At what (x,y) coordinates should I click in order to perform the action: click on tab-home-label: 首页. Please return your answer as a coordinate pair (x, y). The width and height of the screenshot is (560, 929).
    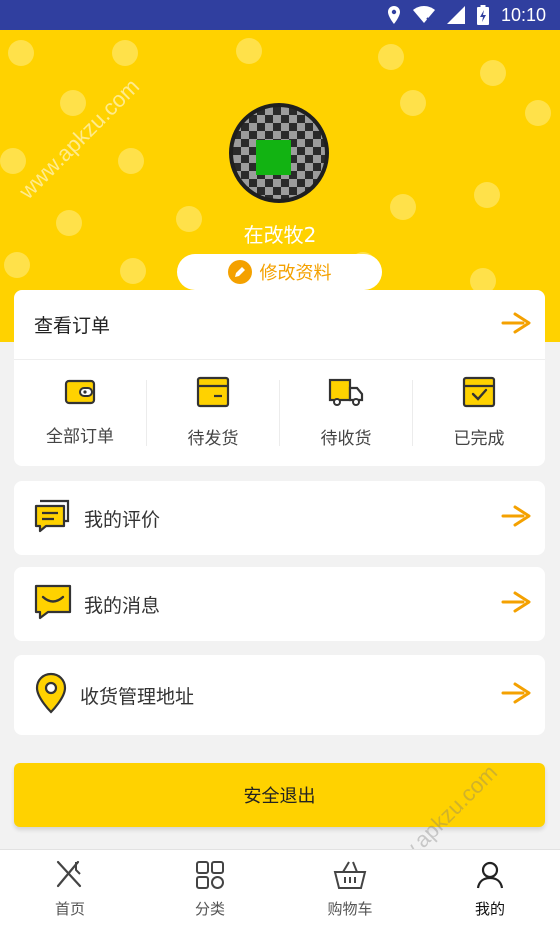
    Looking at the image, I should click on (69, 909).